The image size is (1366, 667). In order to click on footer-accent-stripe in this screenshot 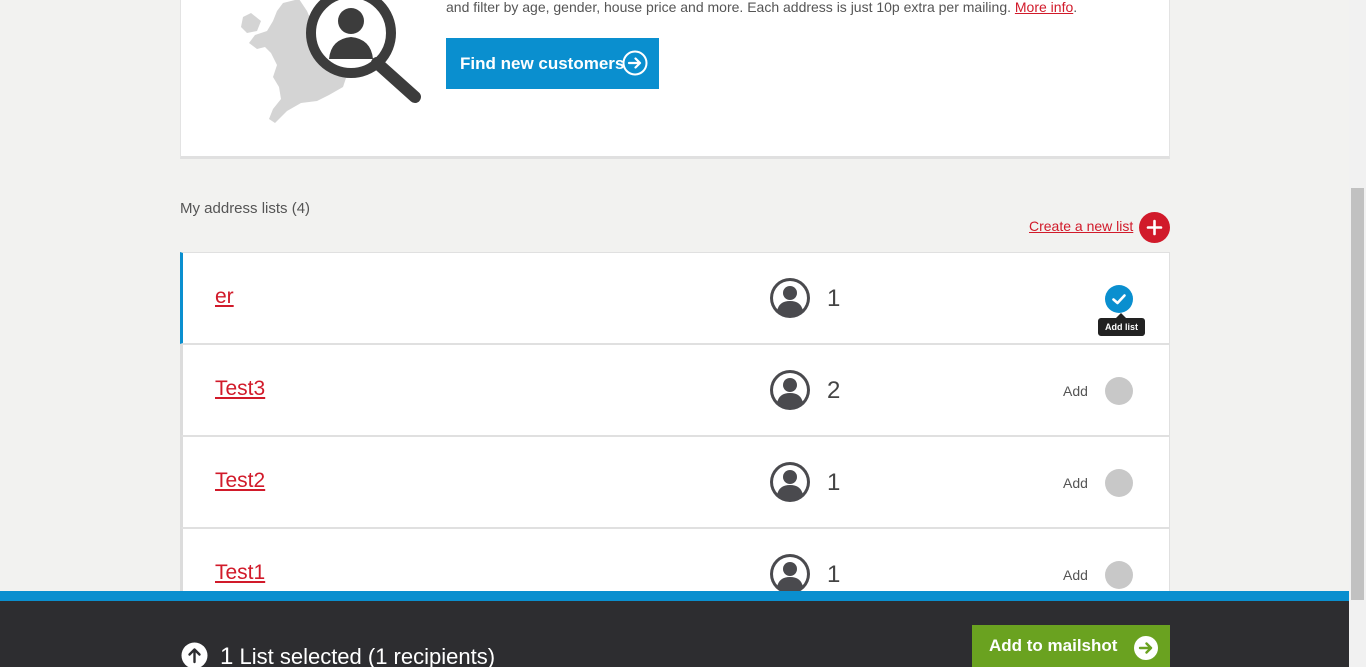, I will do `click(674, 596)`.